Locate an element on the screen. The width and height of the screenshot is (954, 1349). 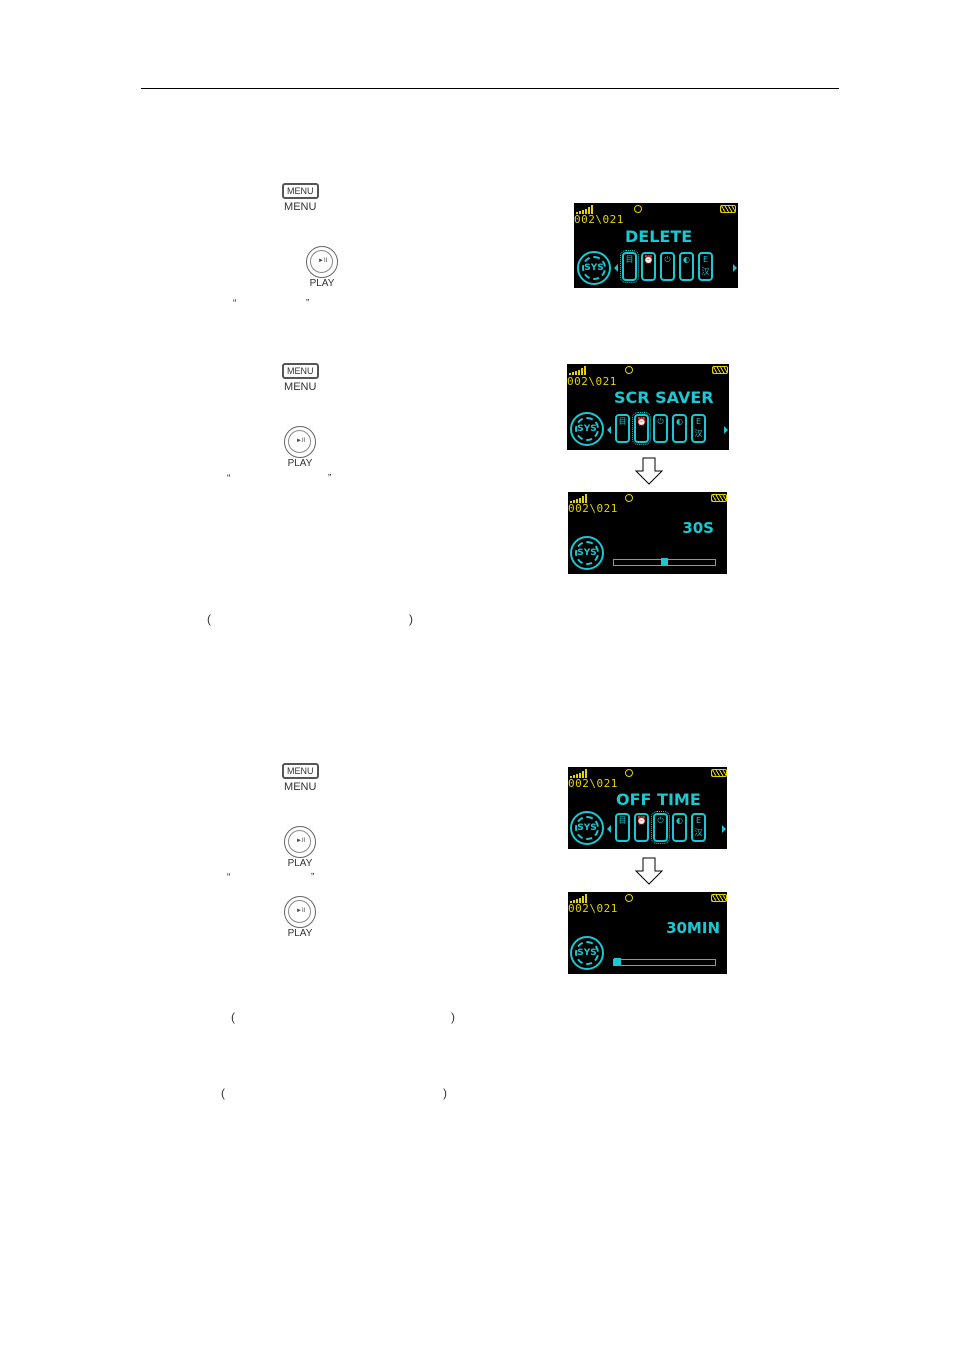
screen-scr-saver-value: 002\021 30S SYS is located at coordinates (647, 533).